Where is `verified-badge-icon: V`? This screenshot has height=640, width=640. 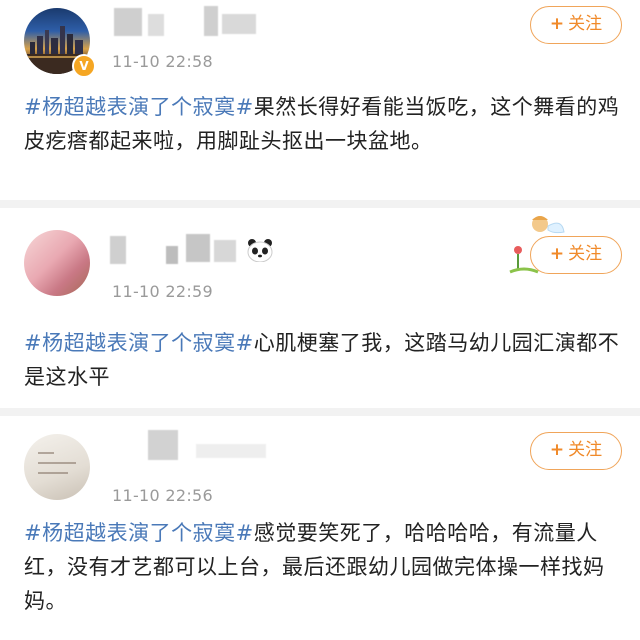 verified-badge-icon: V is located at coordinates (84, 66).